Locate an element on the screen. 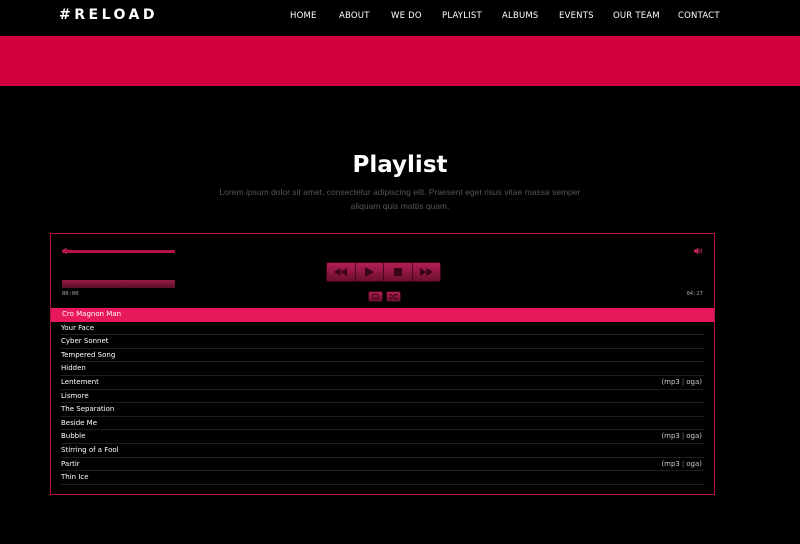 This screenshot has height=544, width=800. playback-options is located at coordinates (384, 296).